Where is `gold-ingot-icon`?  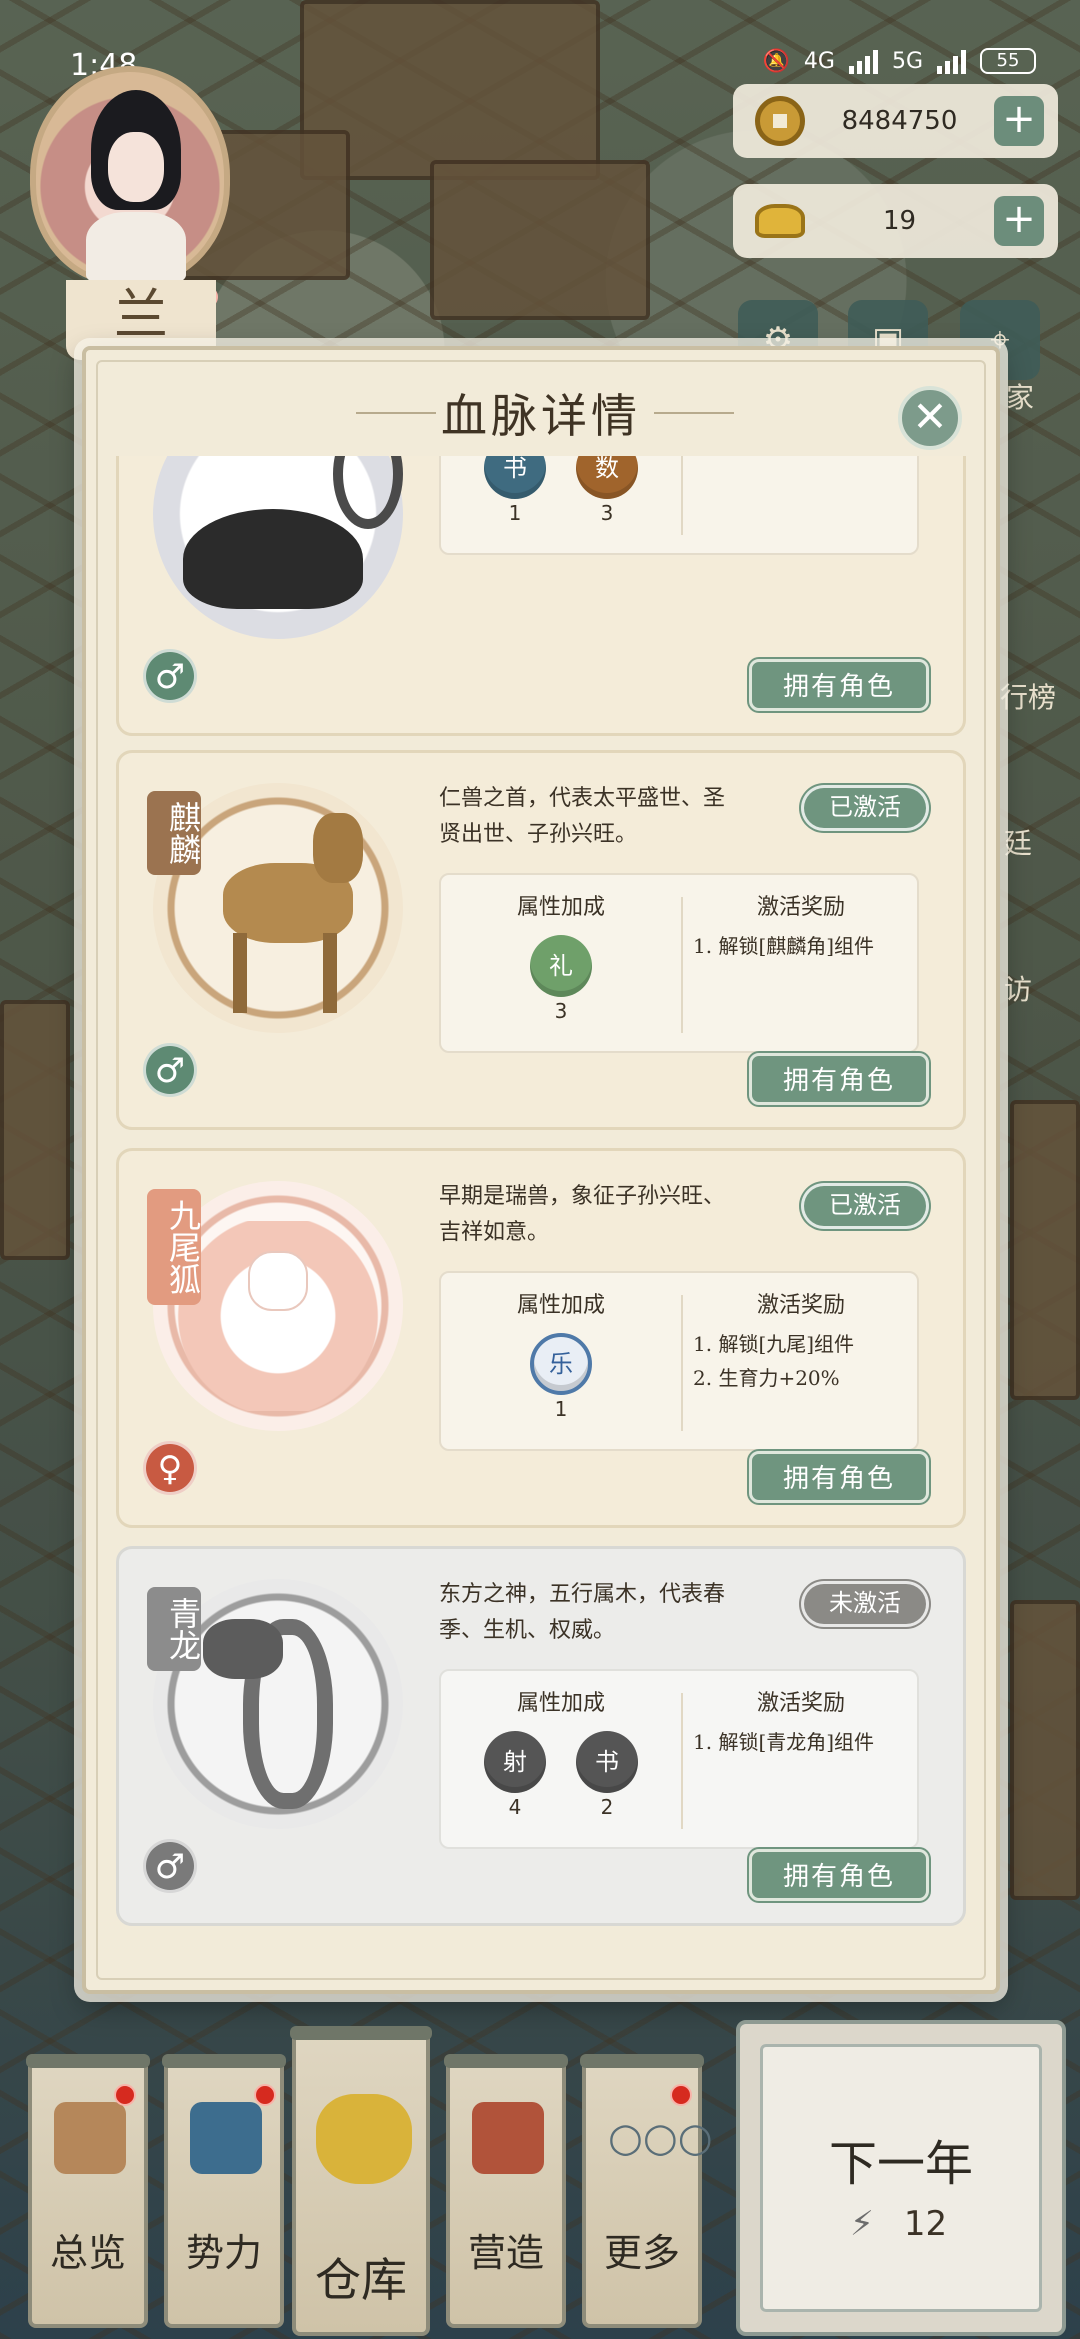 gold-ingot-icon is located at coordinates (780, 221).